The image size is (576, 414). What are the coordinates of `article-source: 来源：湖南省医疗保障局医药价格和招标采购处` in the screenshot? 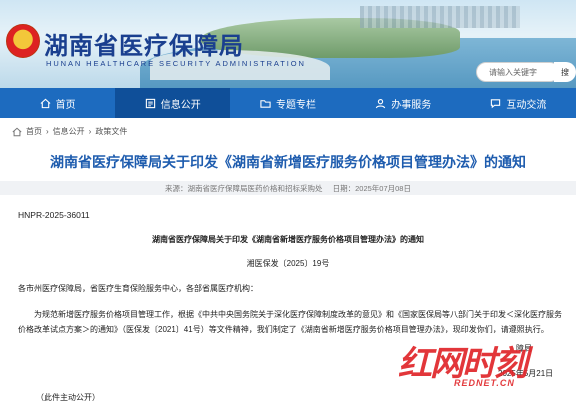 It's located at (244, 188).